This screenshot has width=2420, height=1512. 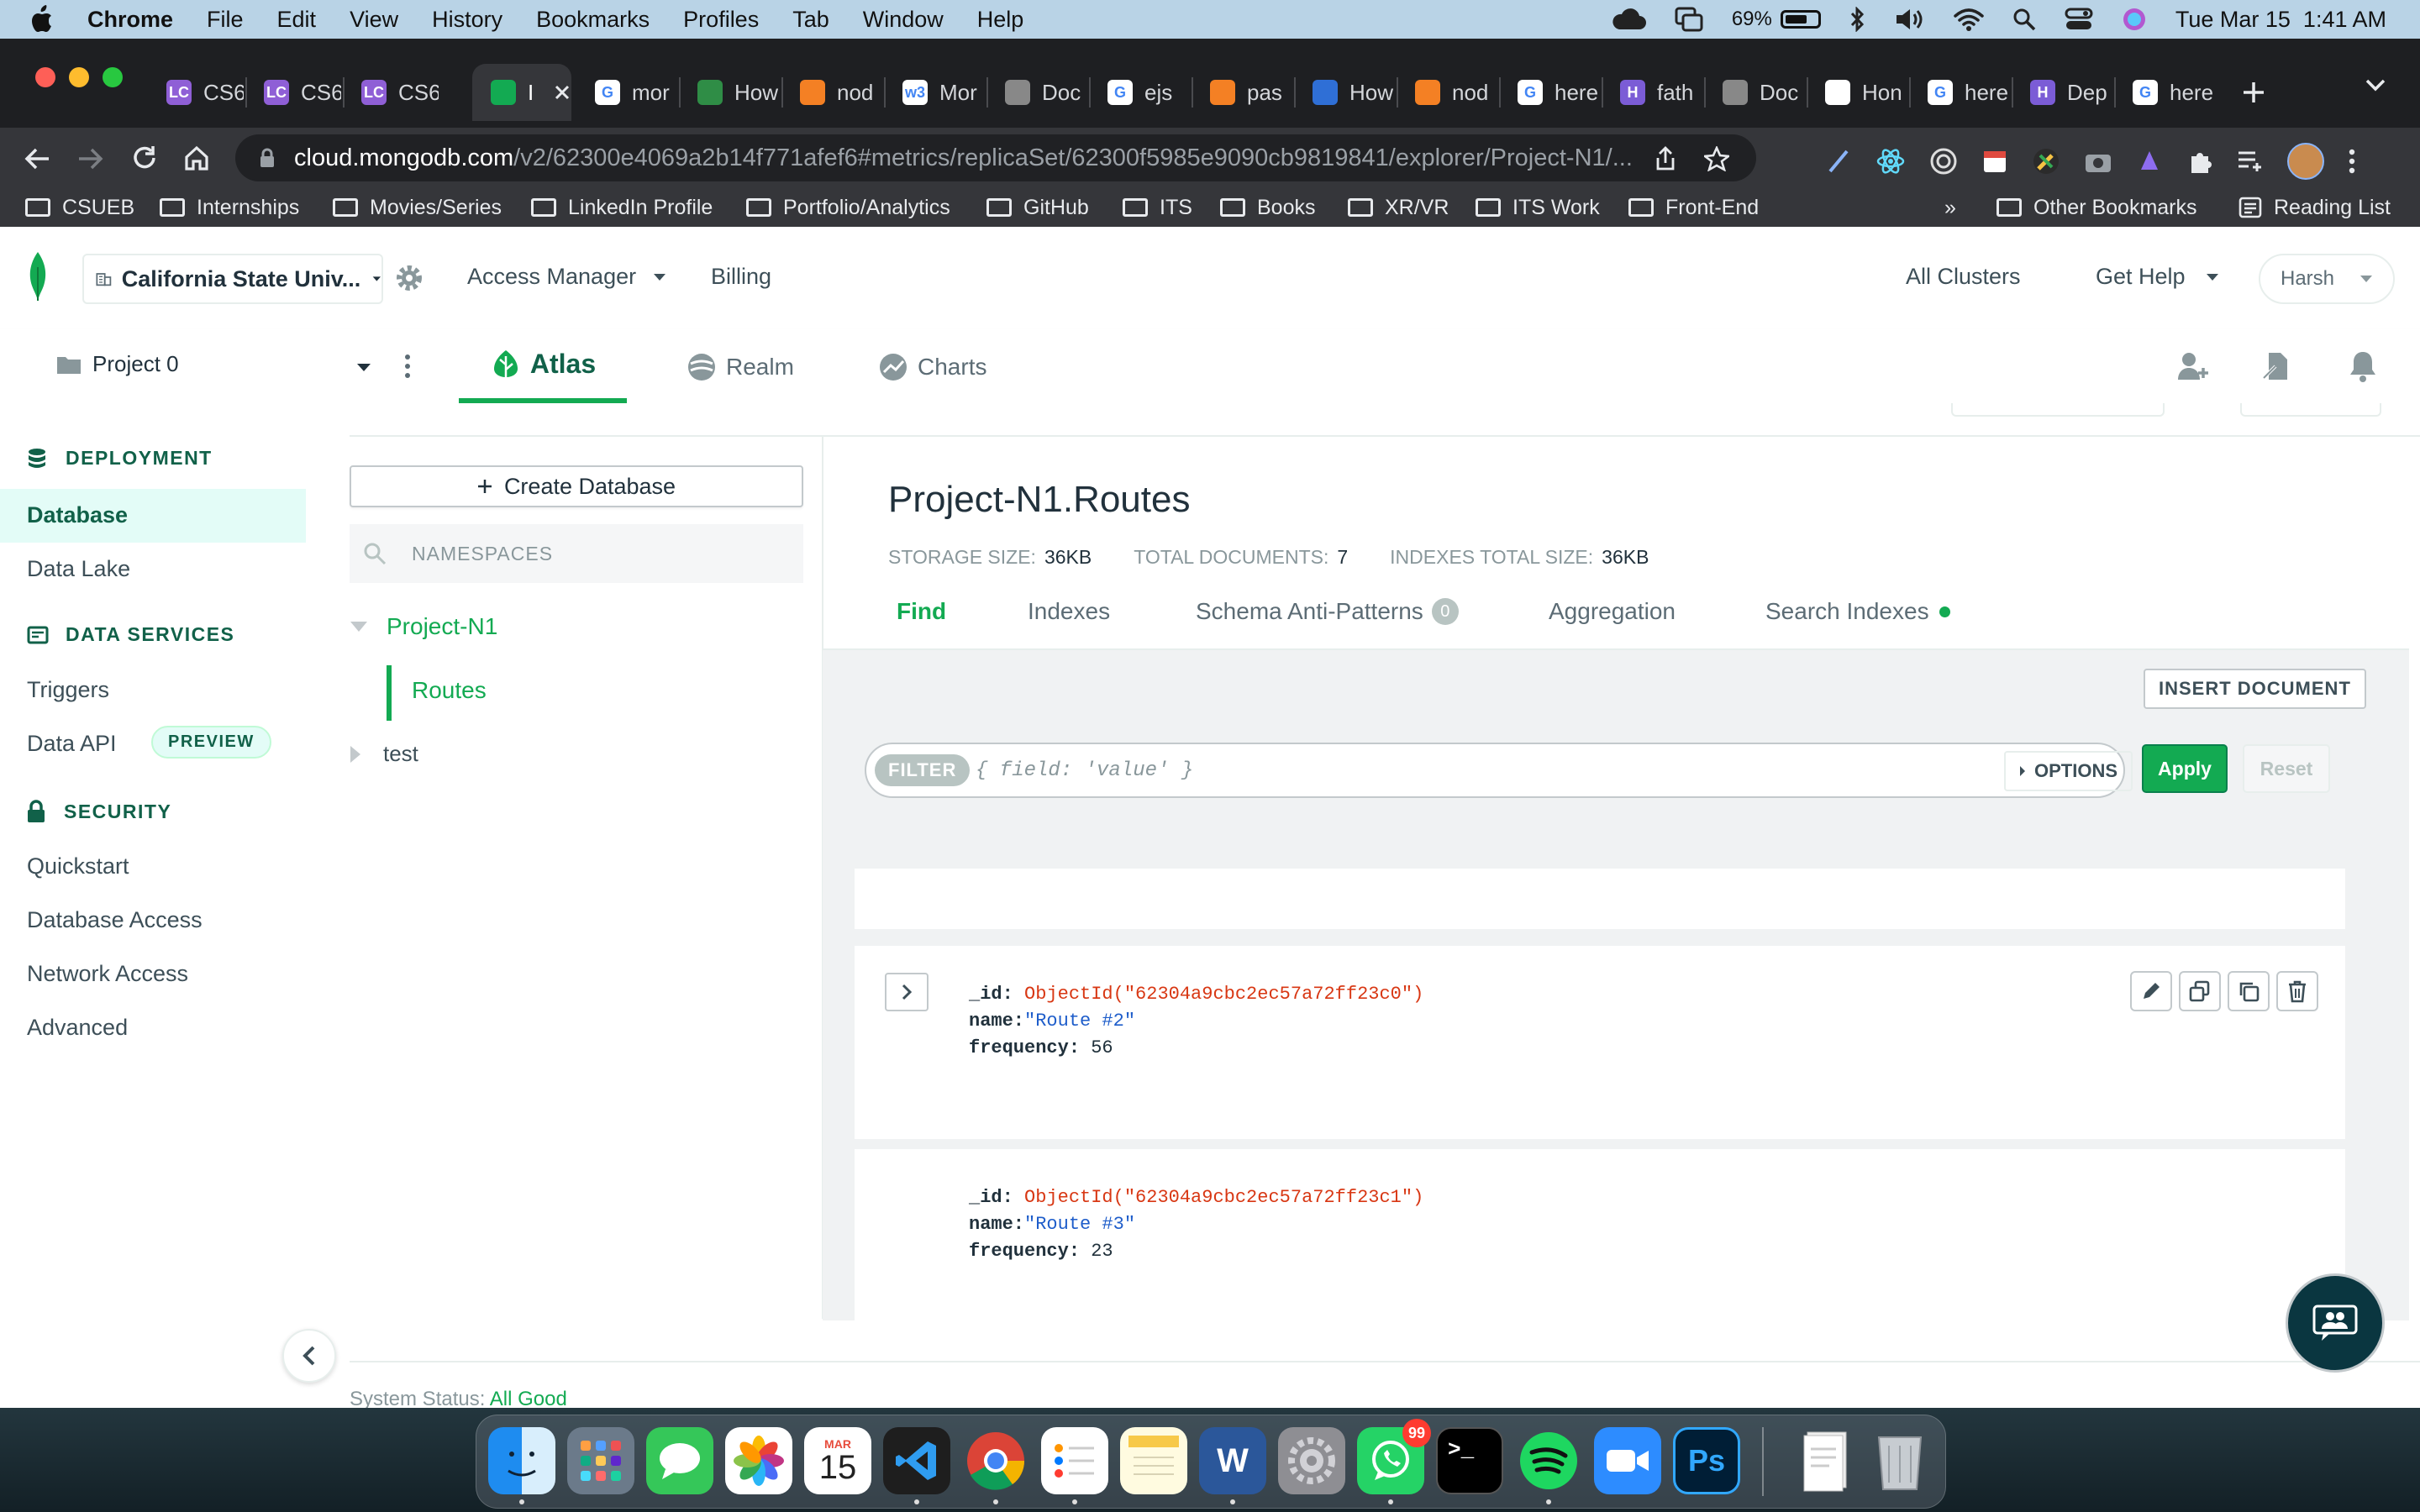 I want to click on sidebar-item-data-api: Data API, so click(x=72, y=744).